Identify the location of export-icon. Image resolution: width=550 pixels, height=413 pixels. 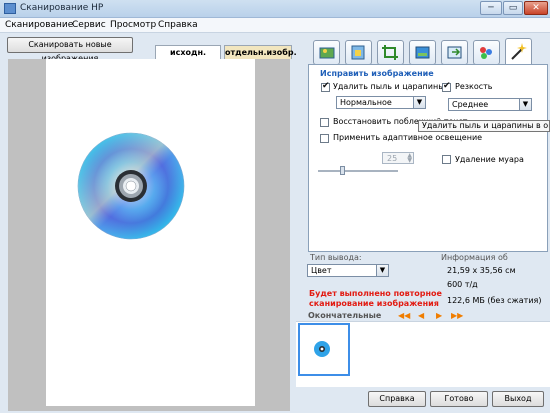
(454, 52).